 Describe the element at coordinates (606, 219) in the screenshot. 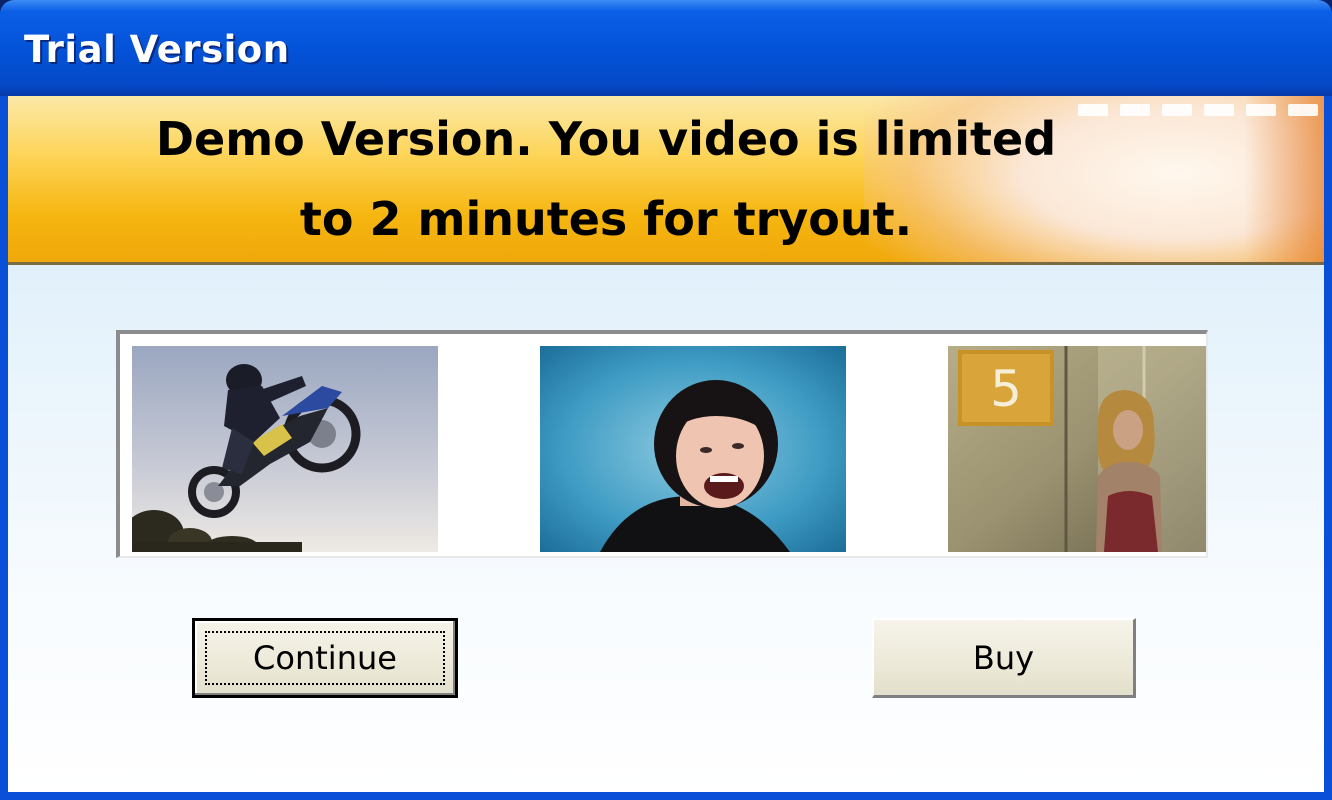

I see `banner-message-line-2: to 2 minutes for tryout.` at that location.